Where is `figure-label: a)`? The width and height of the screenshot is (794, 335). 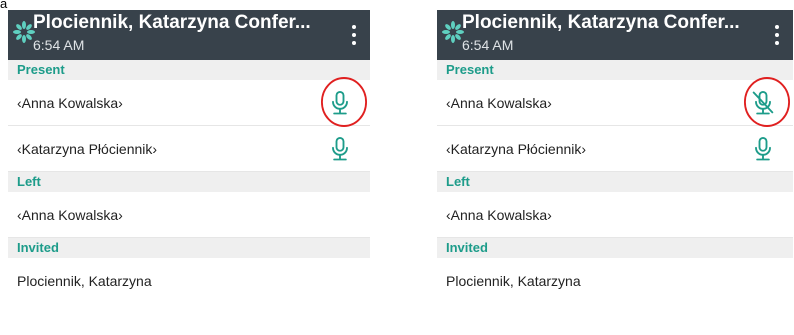
figure-label: a) is located at coordinates (4, 4).